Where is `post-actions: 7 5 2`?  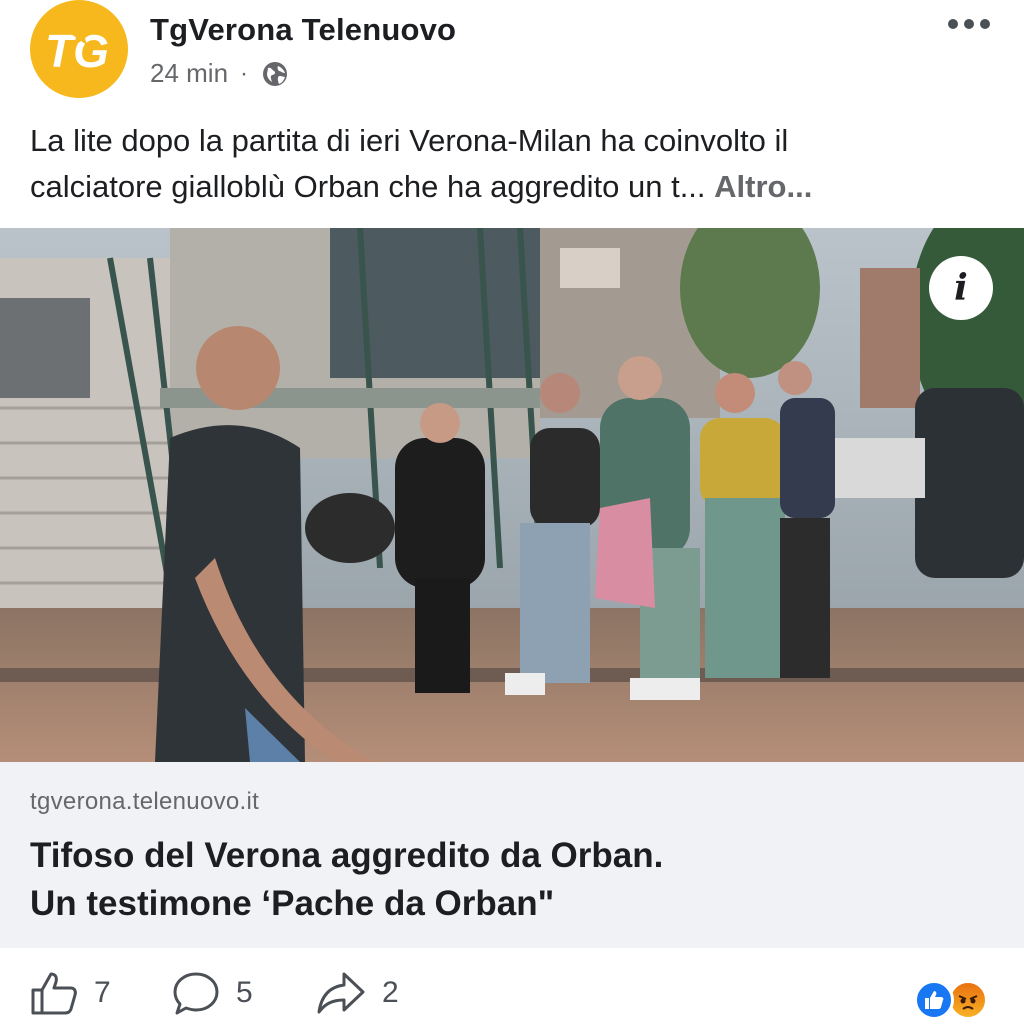
post-actions: 7 5 2 is located at coordinates (512, 987).